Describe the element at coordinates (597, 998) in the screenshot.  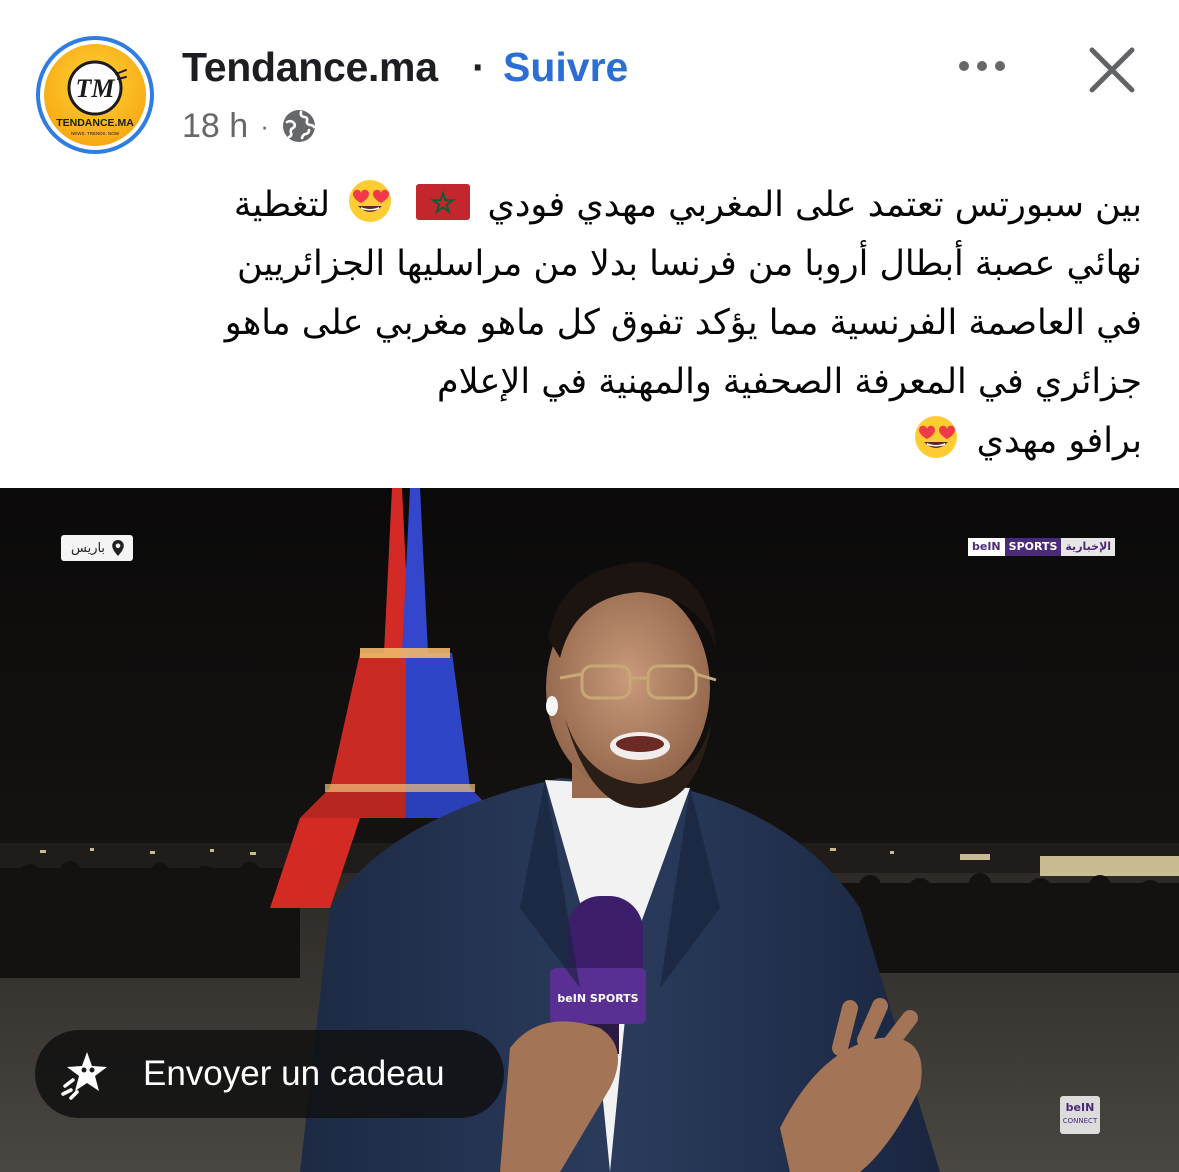
I see `mic-logo: beIN SPORTS` at that location.